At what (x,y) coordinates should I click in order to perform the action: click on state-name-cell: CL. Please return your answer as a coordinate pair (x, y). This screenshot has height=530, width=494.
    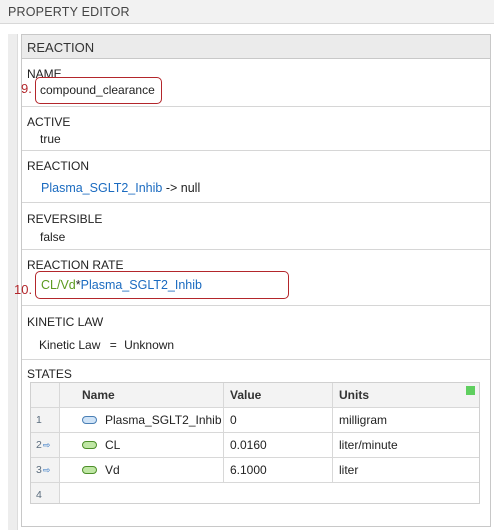
    Looking at the image, I should click on (142, 445).